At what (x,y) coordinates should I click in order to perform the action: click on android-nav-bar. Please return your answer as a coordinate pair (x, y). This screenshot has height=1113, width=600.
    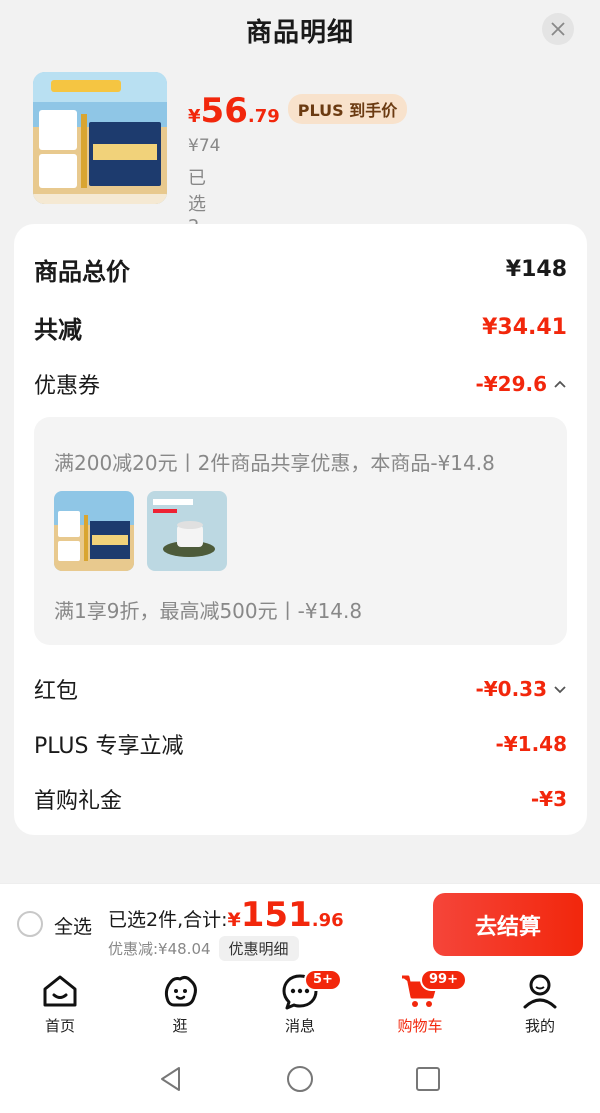
    Looking at the image, I should click on (300, 1078).